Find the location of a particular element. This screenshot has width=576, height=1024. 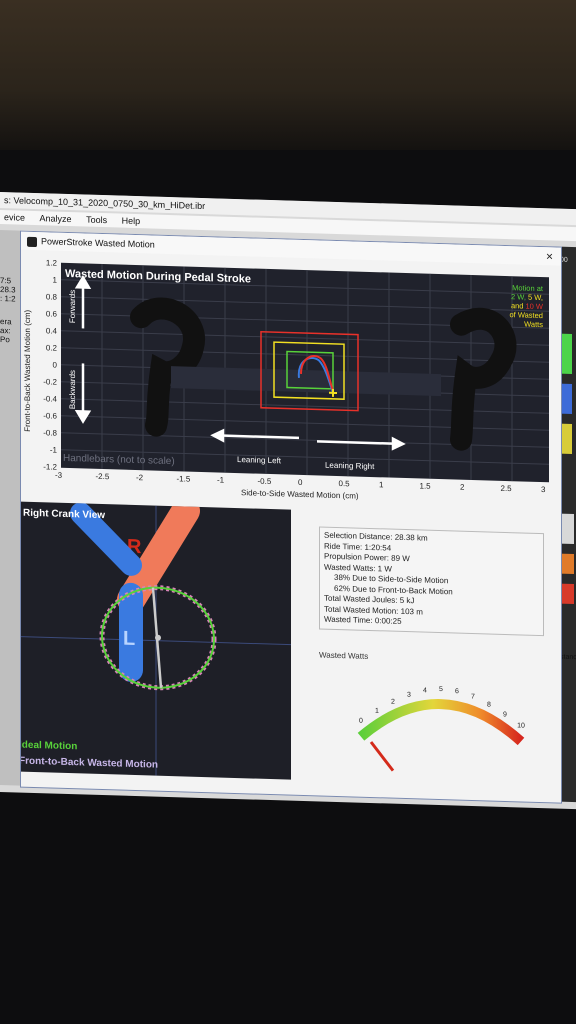

x-tick-label: 2 is located at coordinates (462, 487).